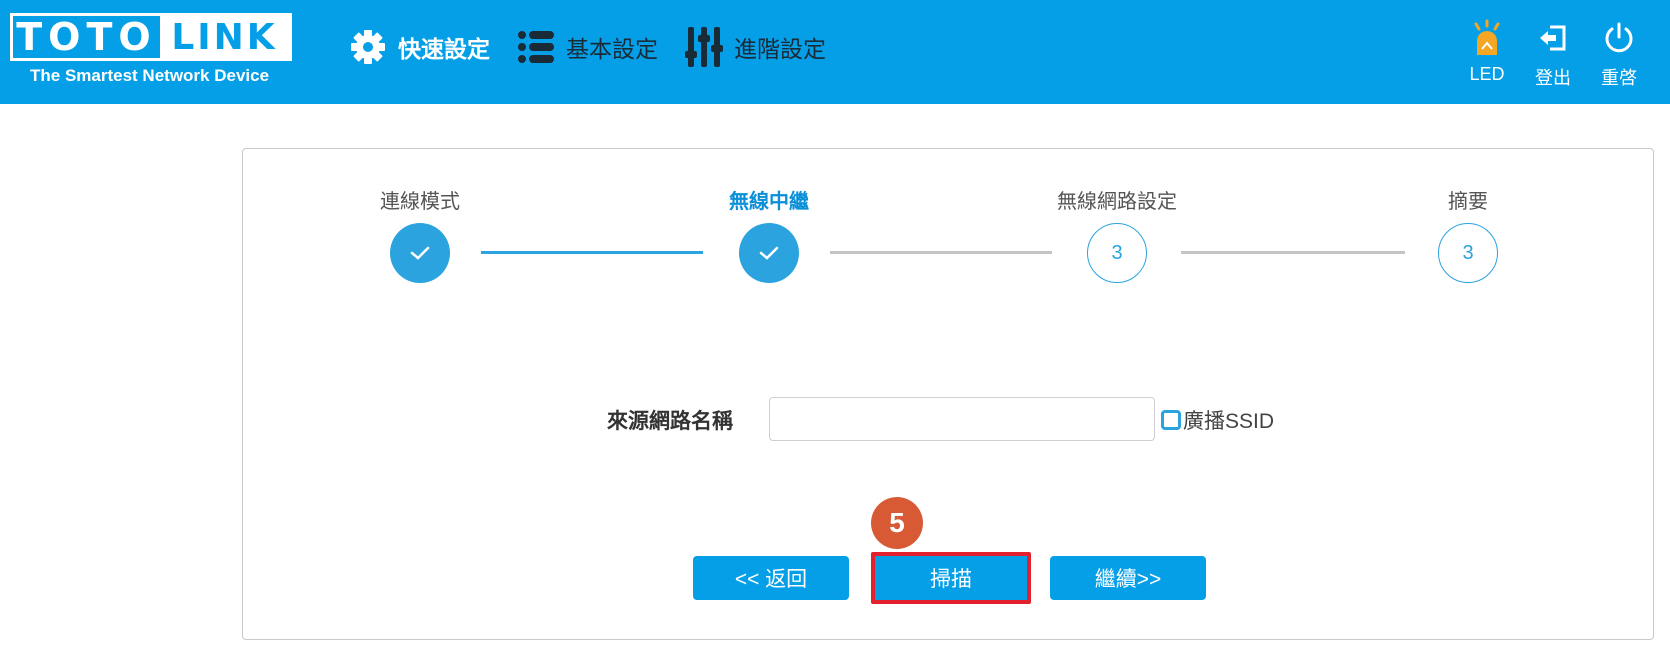  Describe the element at coordinates (771, 578) in the screenshot. I see `back-button: << 返回` at that location.